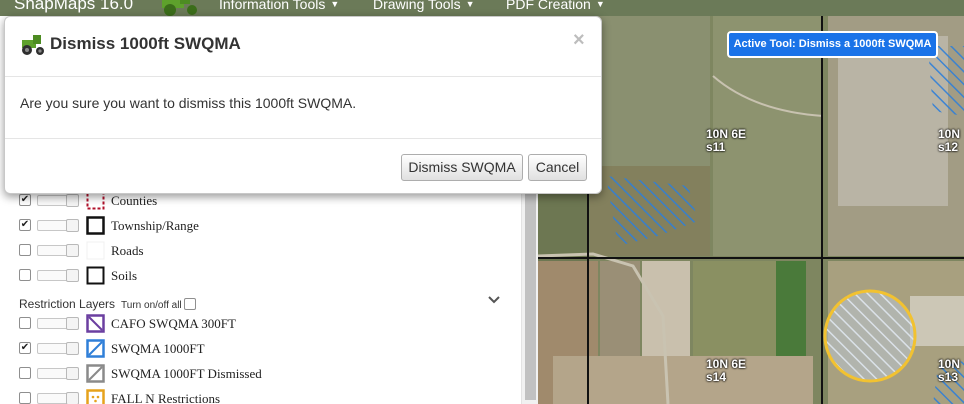 This screenshot has height=404, width=964. I want to click on layer-row-soils: Soils, so click(259, 276).